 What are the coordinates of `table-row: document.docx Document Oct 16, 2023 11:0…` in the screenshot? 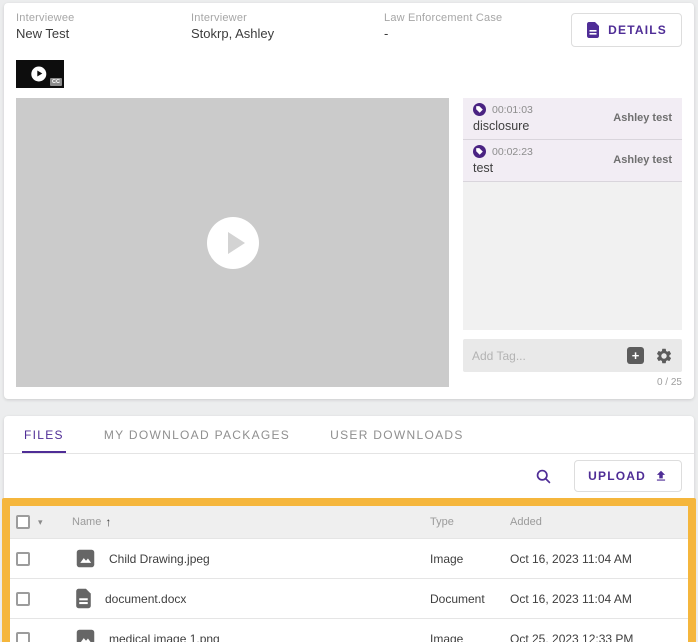 It's located at (349, 598).